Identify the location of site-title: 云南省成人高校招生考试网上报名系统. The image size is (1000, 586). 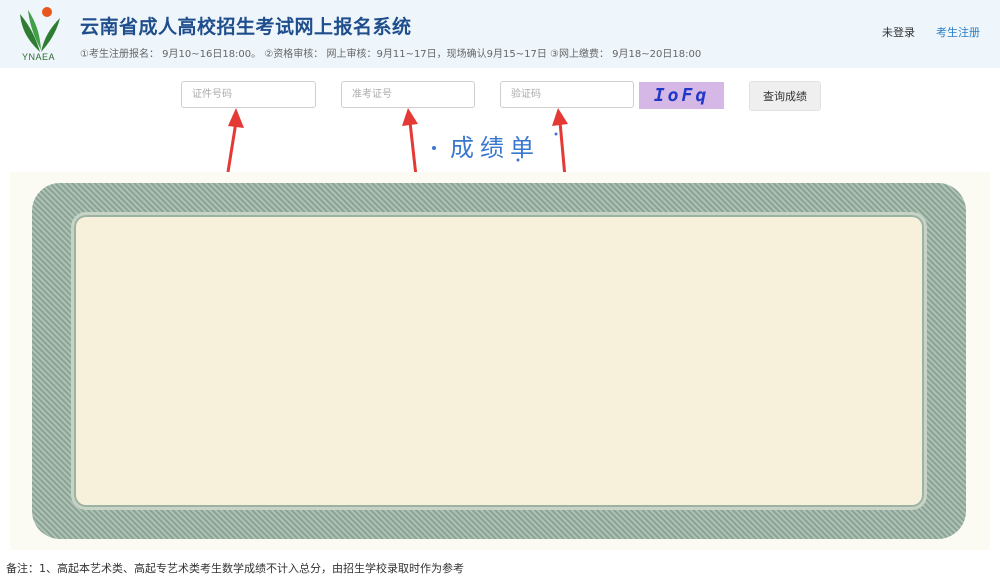
(246, 27).